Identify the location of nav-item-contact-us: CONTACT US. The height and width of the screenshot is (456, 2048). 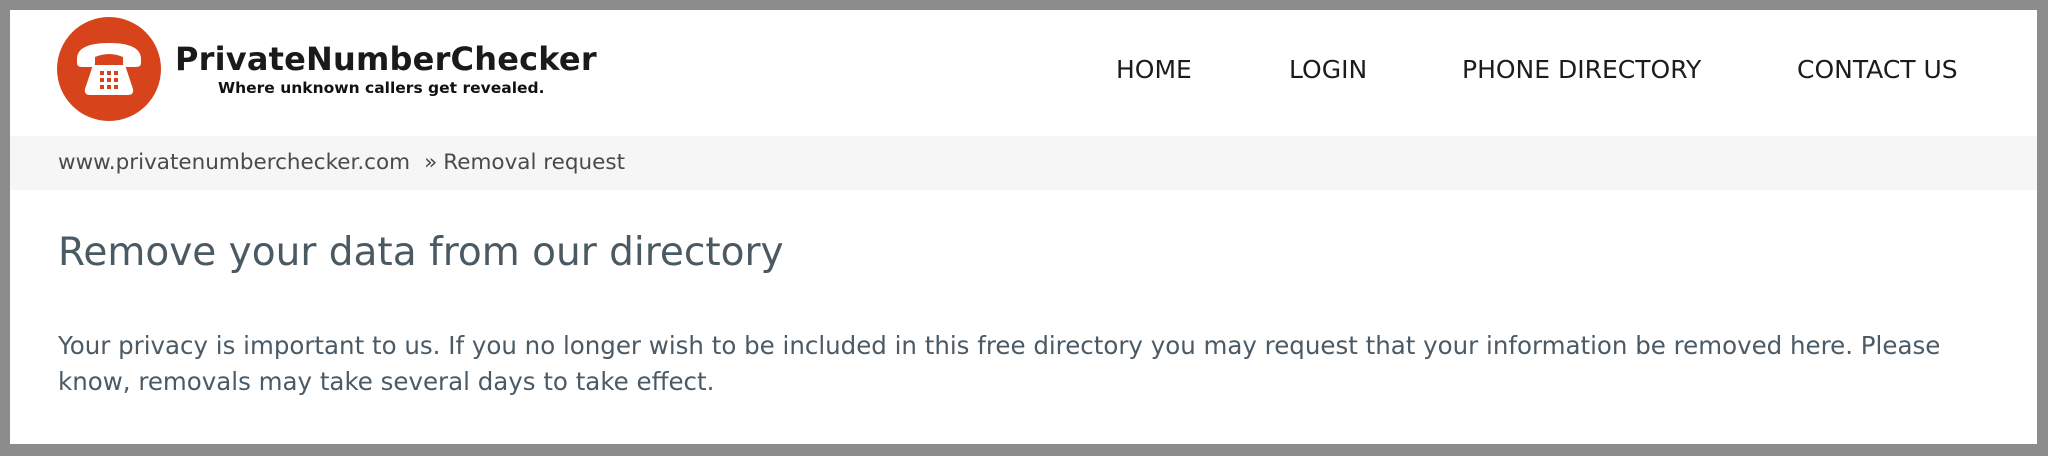
(1877, 70).